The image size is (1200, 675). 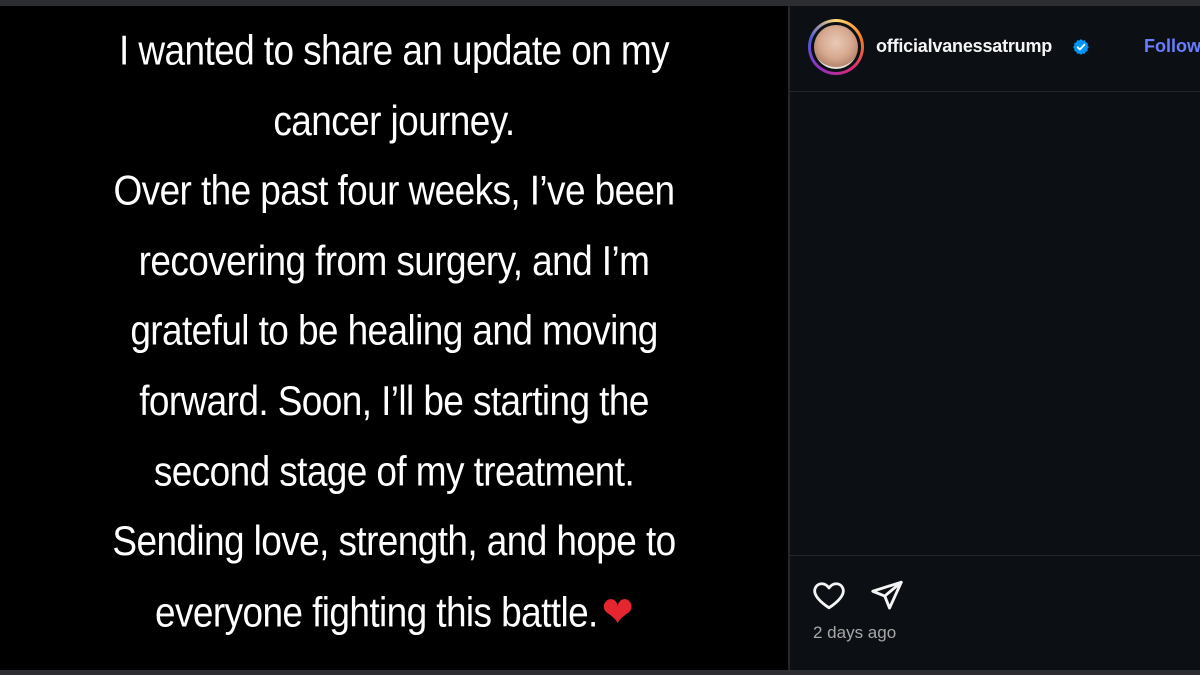 What do you see at coordinates (855, 632) in the screenshot?
I see `post-timestamp: 2 days ago` at bounding box center [855, 632].